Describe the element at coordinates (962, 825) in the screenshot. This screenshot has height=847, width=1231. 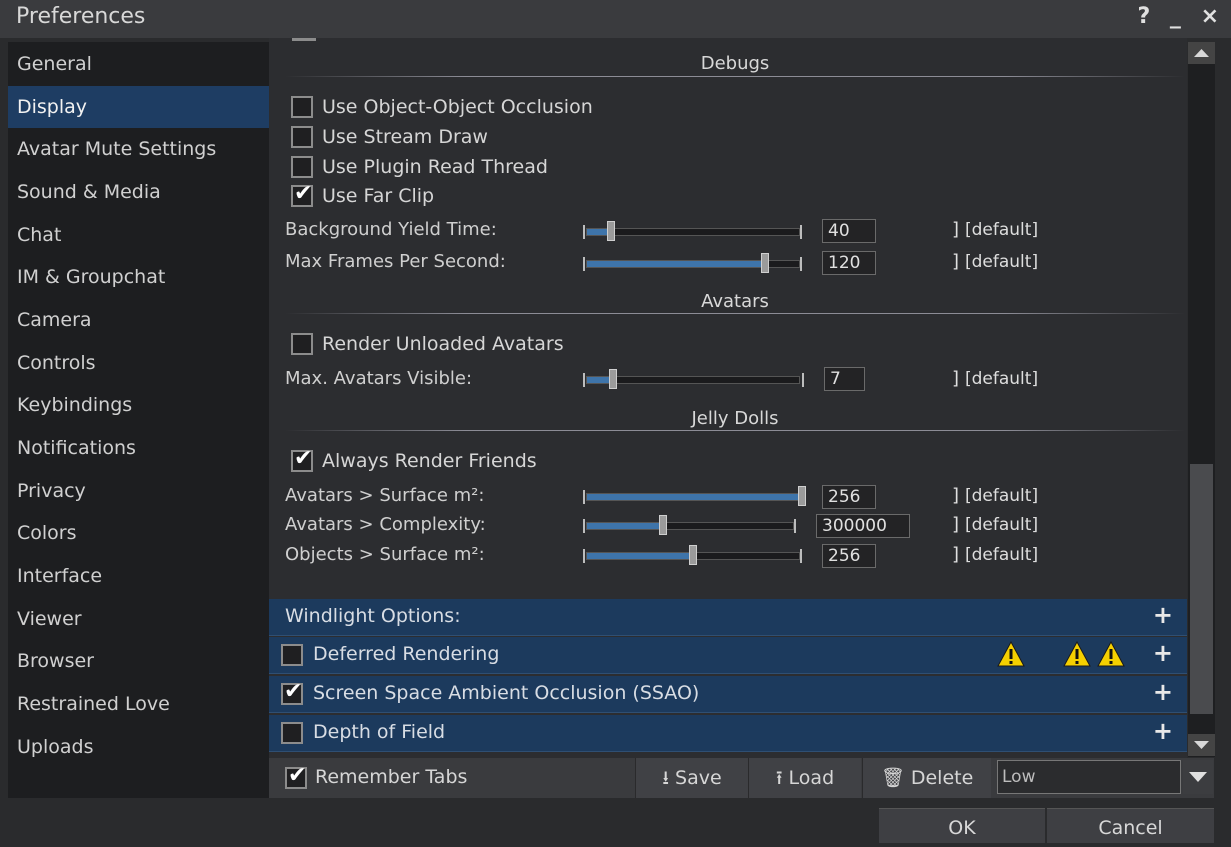
I see `ok-button: OK` at that location.